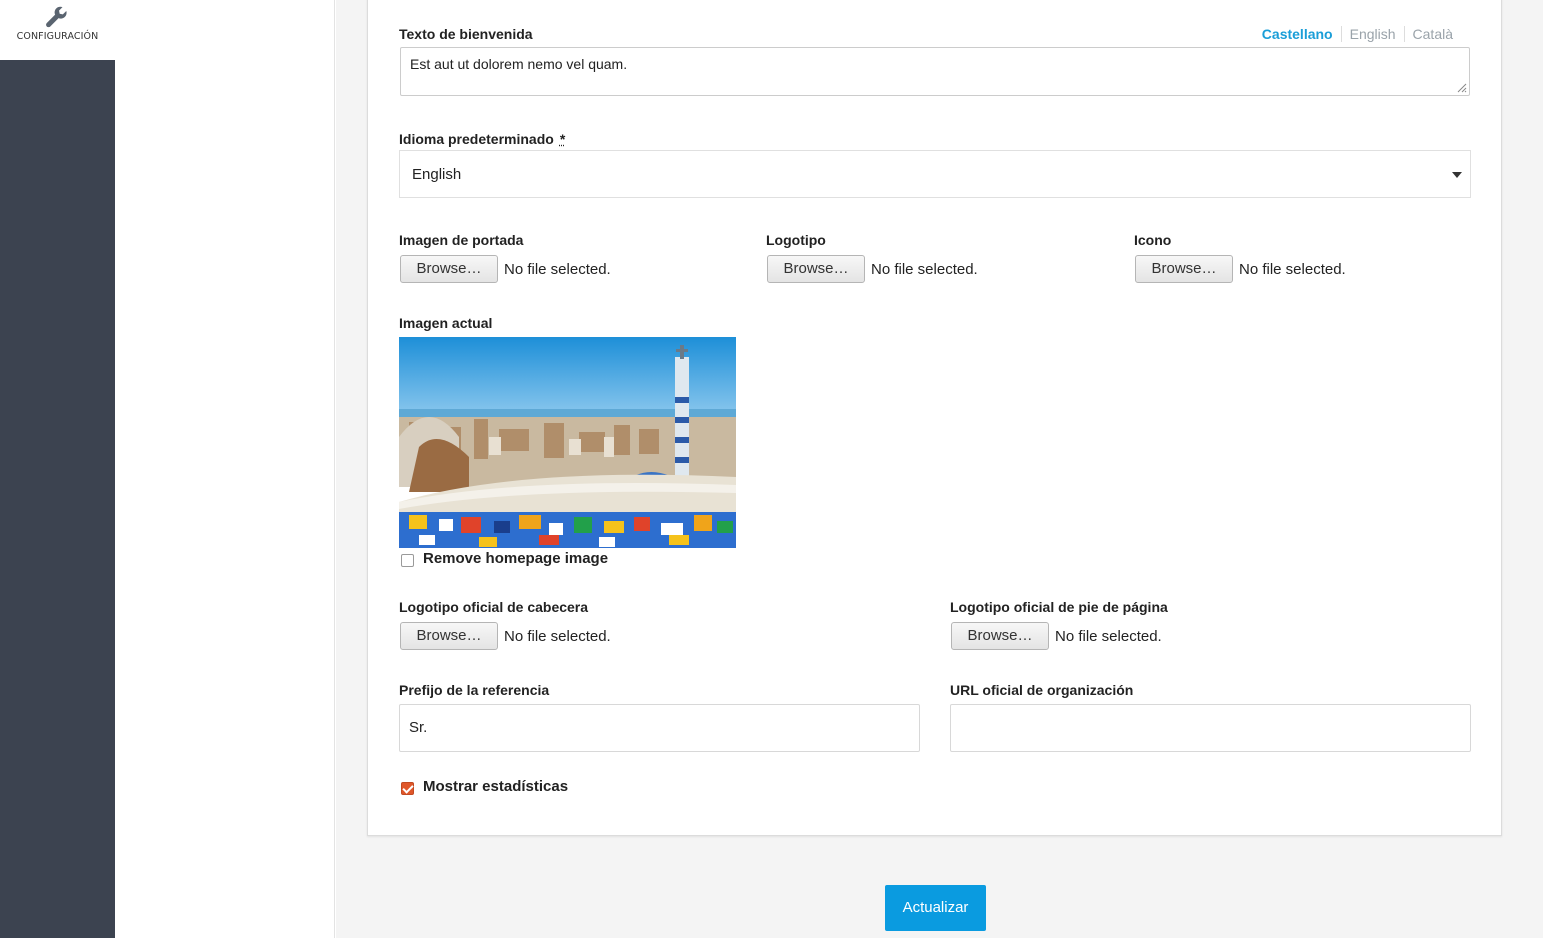 The height and width of the screenshot is (938, 1543). What do you see at coordinates (557, 269) in the screenshot?
I see `cover-image-status: No file selected.` at bounding box center [557, 269].